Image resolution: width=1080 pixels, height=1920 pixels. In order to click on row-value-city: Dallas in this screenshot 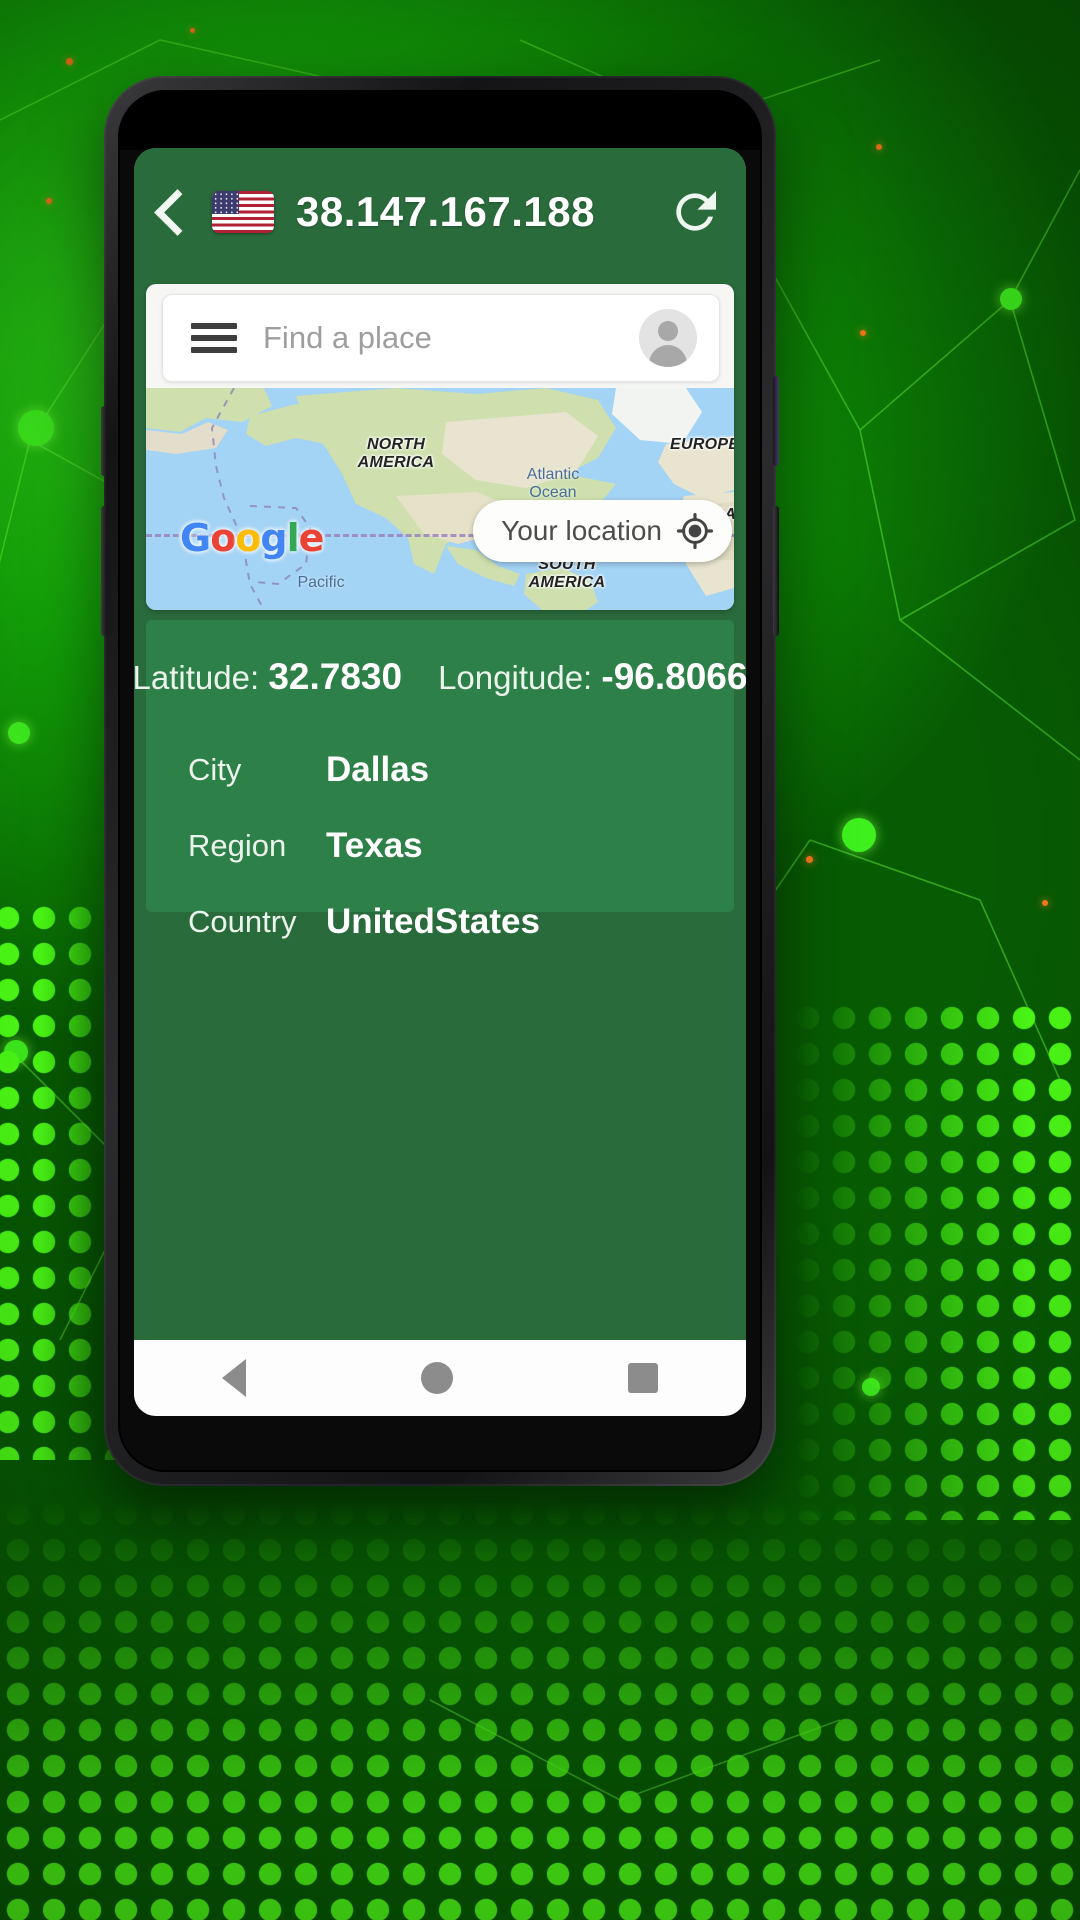, I will do `click(378, 769)`.